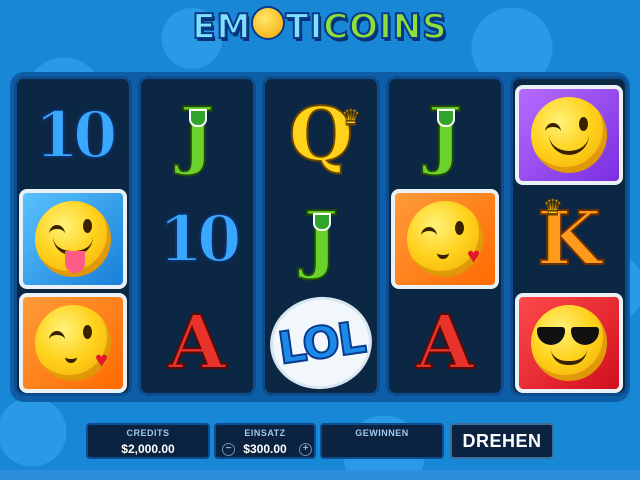  I want to click on logo-text-part3: COINS, so click(385, 27).